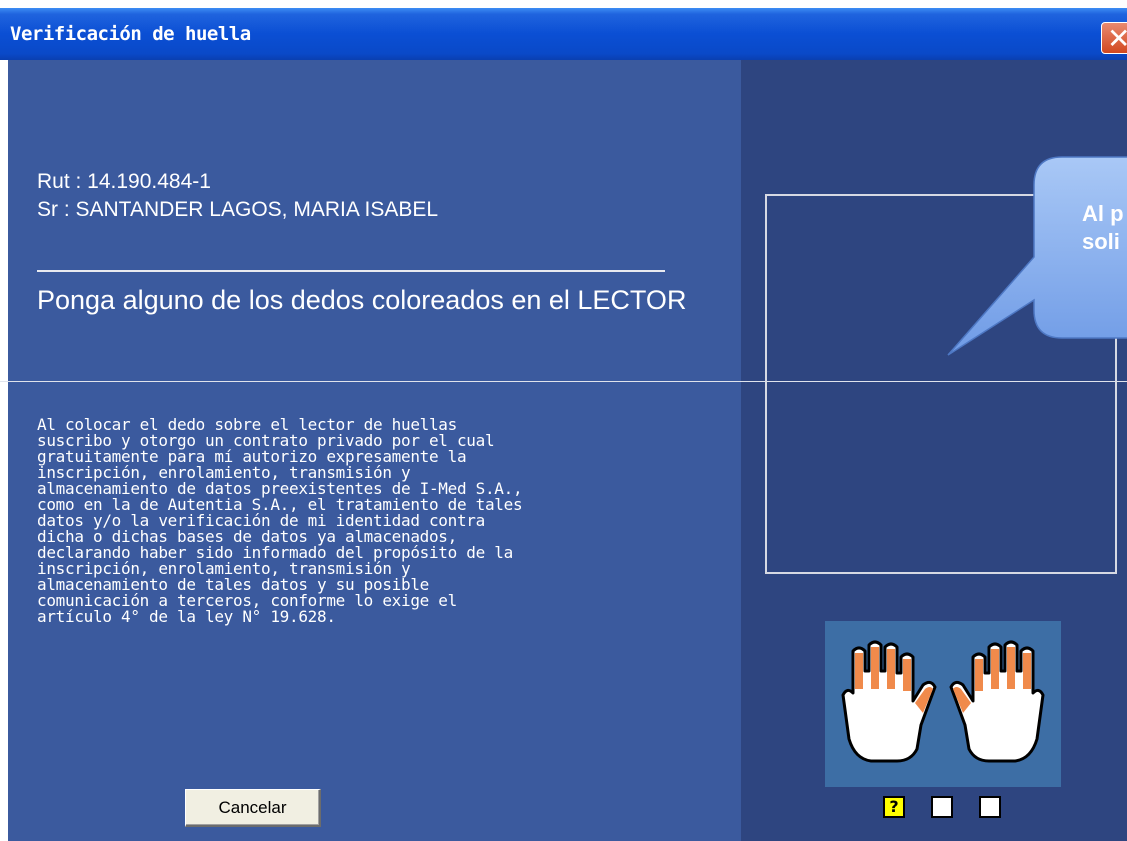  I want to click on close-icon: ✕, so click(1117, 38).